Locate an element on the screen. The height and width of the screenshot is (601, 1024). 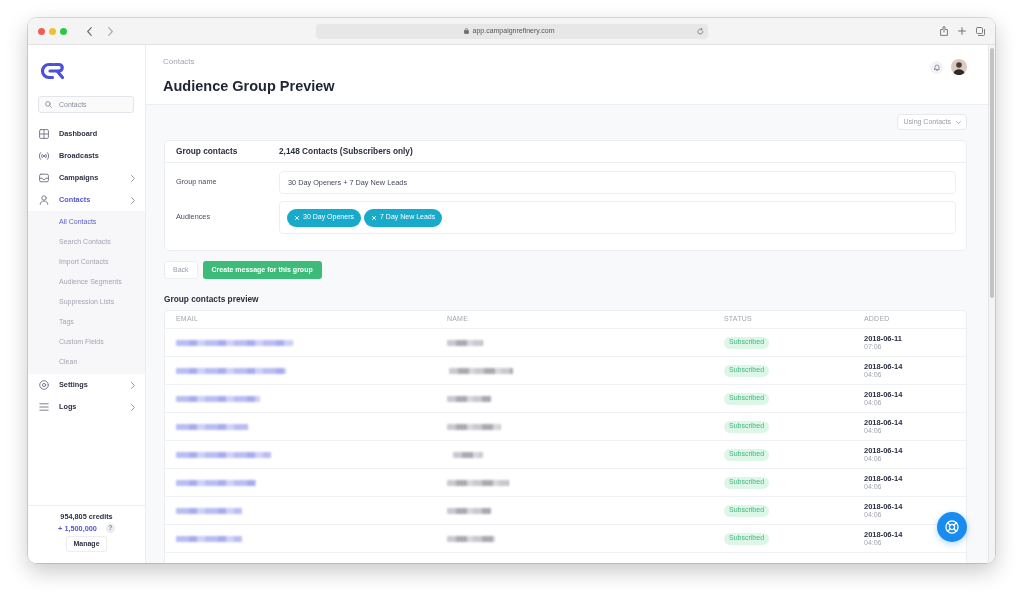
back-icon is located at coordinates (89, 31).